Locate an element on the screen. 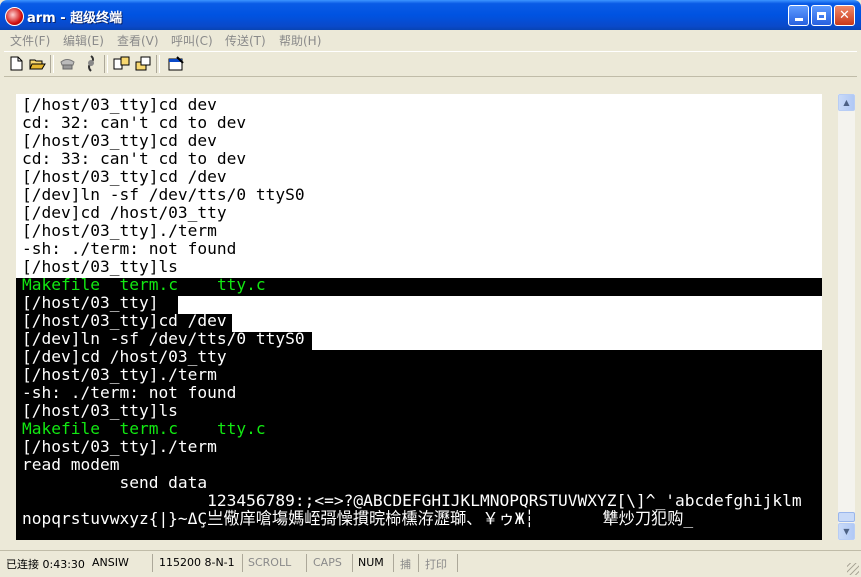  toolbar is located at coordinates (430, 64).